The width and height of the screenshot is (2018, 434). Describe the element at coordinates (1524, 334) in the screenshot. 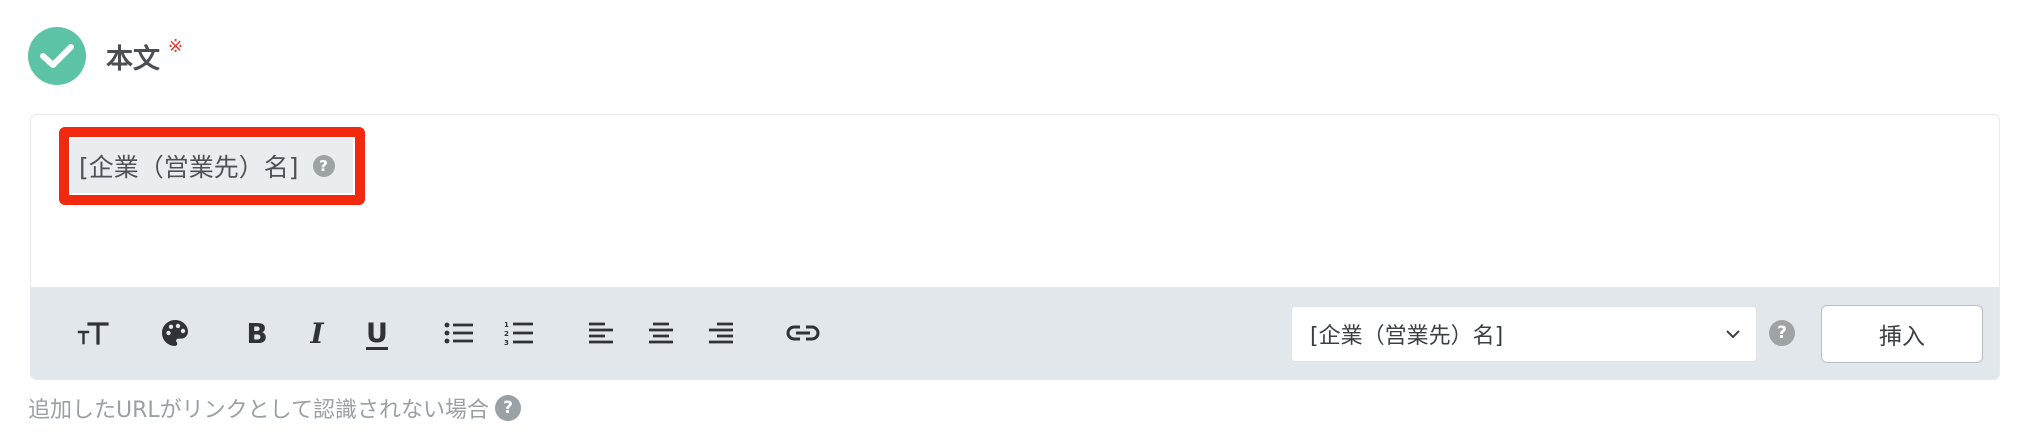

I see `variable-select: [企業（営業先）名]` at that location.